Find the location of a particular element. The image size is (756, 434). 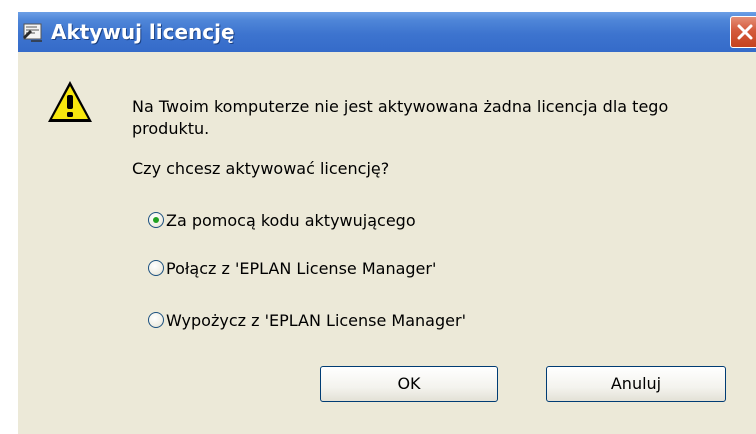

warning-icon is located at coordinates (70, 102).